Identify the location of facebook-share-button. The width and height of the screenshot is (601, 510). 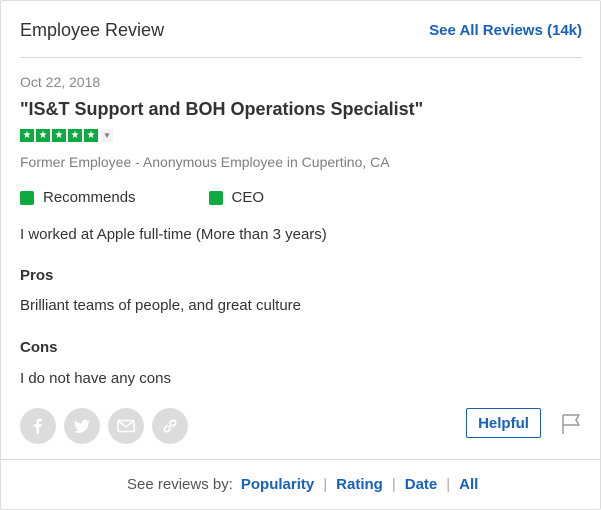
(38, 426).